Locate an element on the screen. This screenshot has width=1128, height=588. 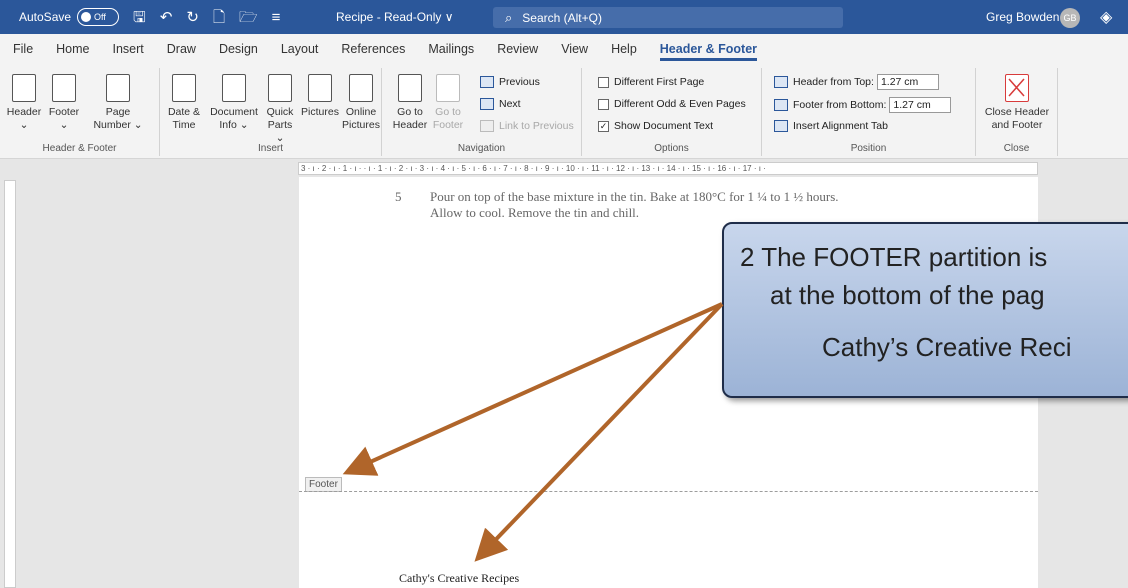
tab-help: Help is located at coordinates (624, 49).